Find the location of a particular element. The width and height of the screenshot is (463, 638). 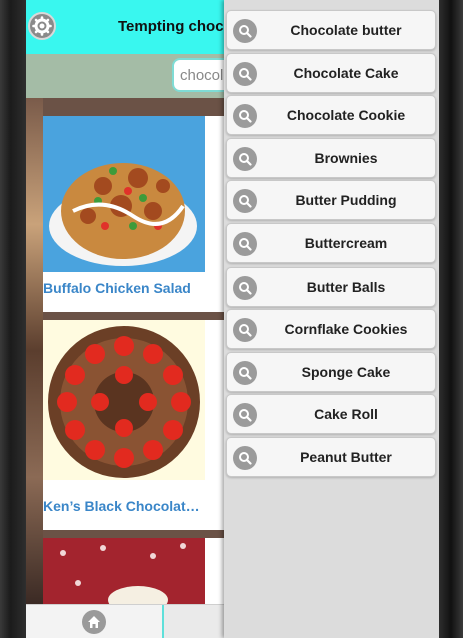

device-frame-right is located at coordinates (451, 319).